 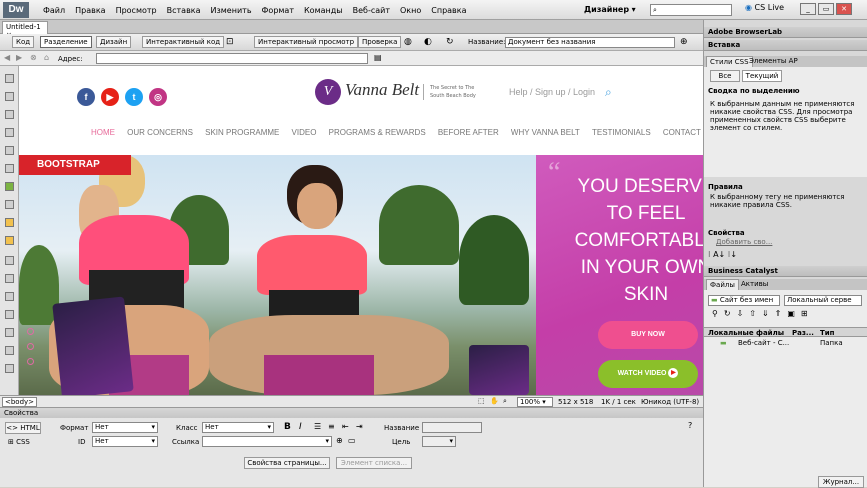 I want to click on ordered-list-icon: ≡, so click(x=331, y=426).